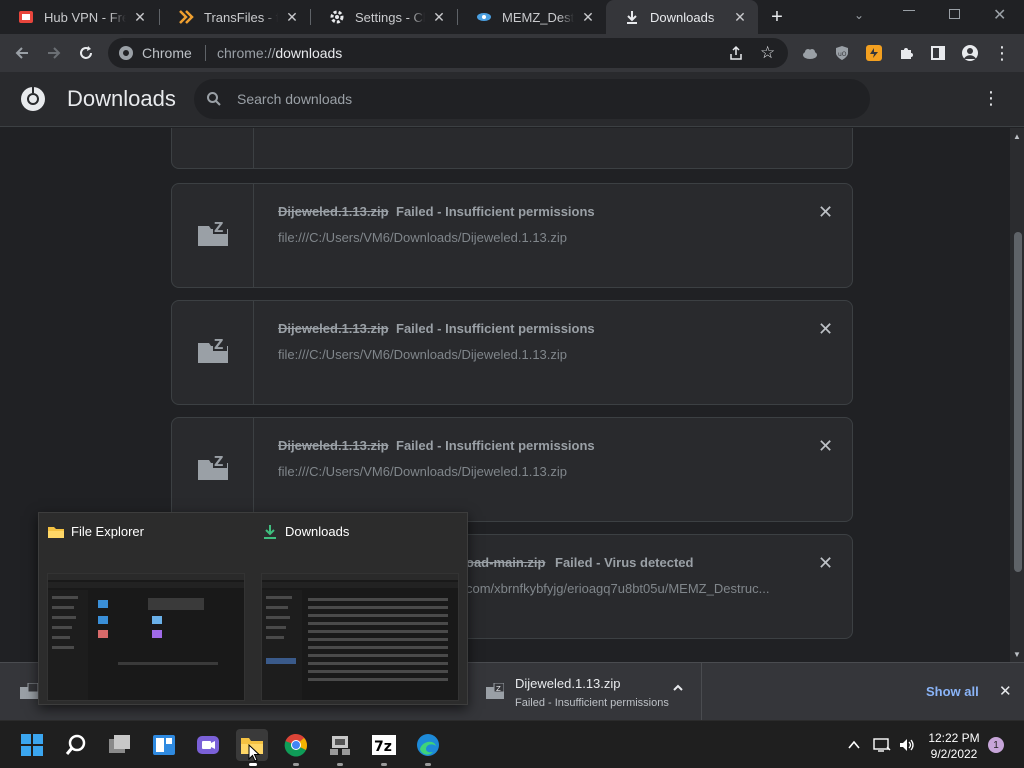  What do you see at coordinates (624, 562) in the screenshot?
I see `download-status: Failed - Virus detected` at bounding box center [624, 562].